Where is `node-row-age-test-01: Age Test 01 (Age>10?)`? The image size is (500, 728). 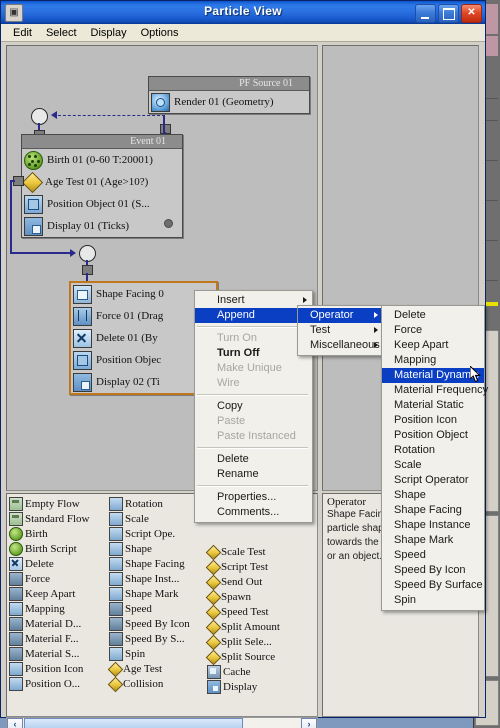 node-row-age-test-01: Age Test 01 (Age>10?) is located at coordinates (102, 182).